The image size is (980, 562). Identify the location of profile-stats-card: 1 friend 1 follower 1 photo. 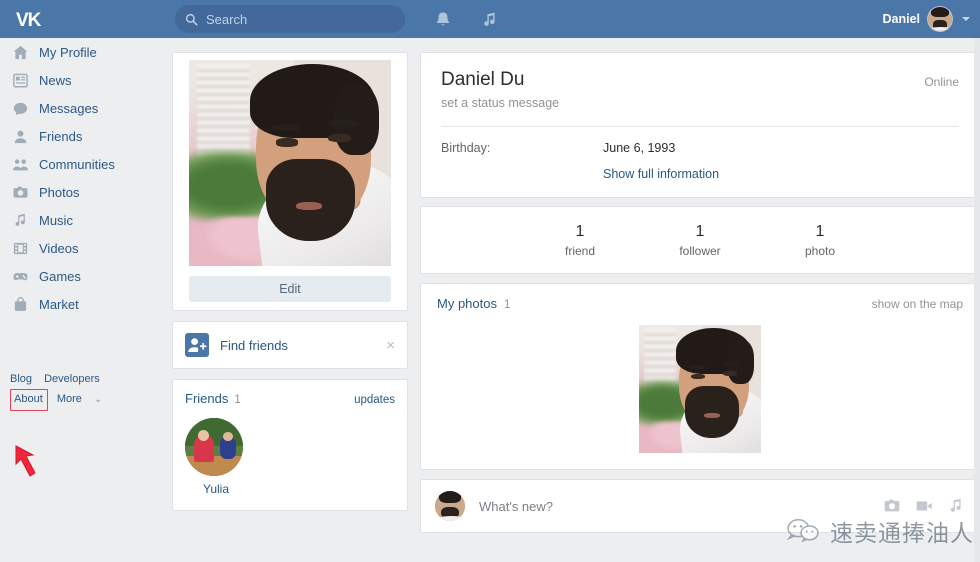
(700, 240).